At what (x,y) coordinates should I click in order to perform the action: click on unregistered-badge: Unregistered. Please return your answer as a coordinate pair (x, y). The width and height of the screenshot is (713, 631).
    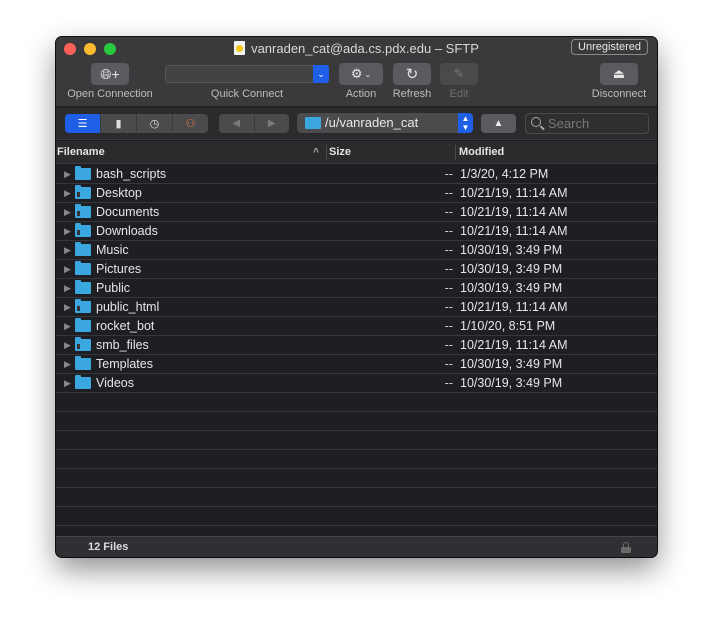
    Looking at the image, I should click on (609, 47).